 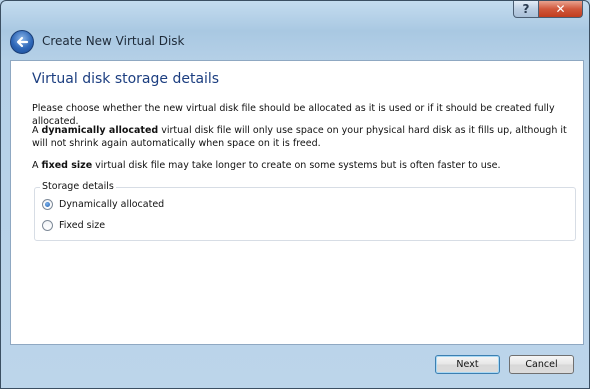 What do you see at coordinates (126, 79) in the screenshot?
I see `page-title: Virtual disk storage details` at bounding box center [126, 79].